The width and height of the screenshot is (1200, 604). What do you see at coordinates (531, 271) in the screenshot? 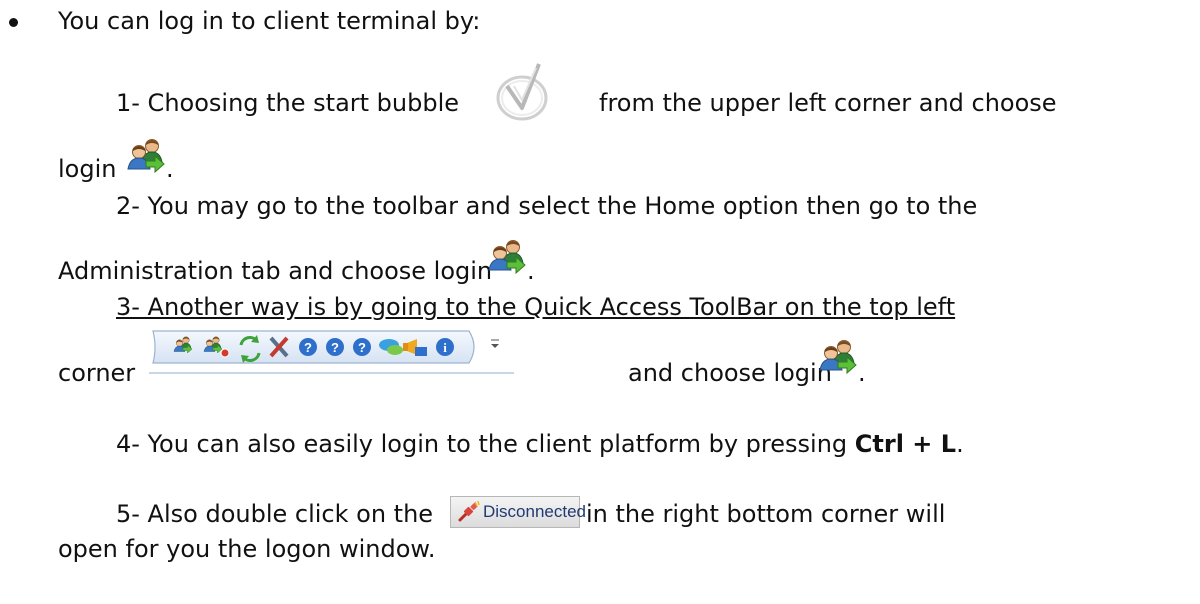
I see `step2-period: .` at bounding box center [531, 271].